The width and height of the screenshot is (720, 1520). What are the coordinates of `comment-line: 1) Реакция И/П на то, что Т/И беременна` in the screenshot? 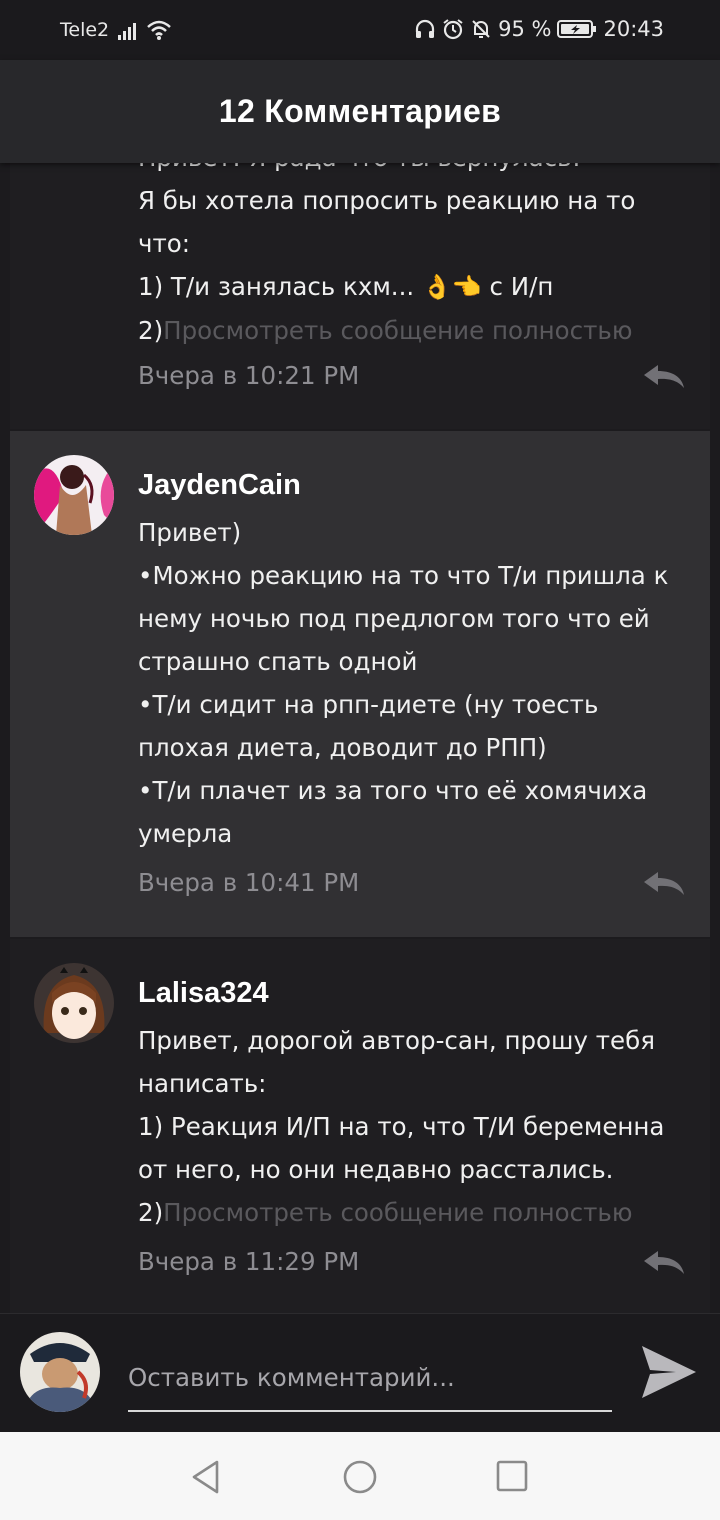 It's located at (401, 1126).